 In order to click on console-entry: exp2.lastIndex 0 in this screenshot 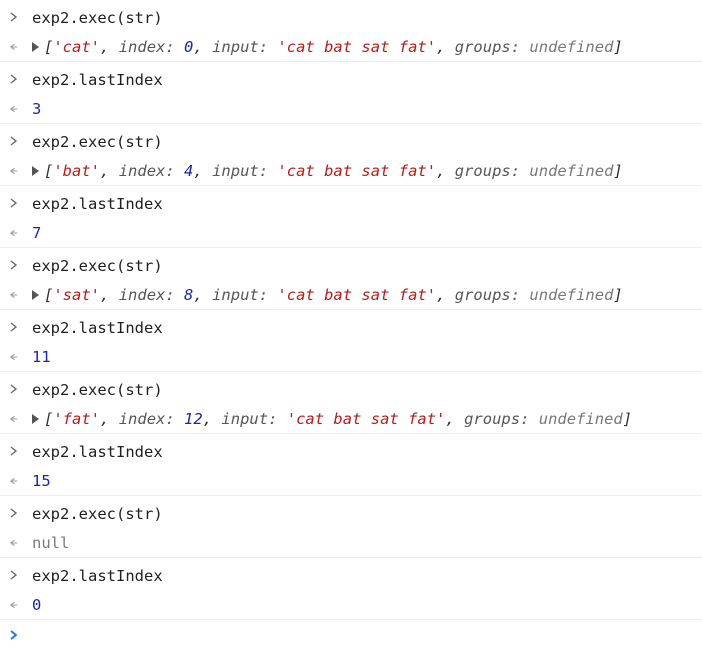, I will do `click(351, 589)`.